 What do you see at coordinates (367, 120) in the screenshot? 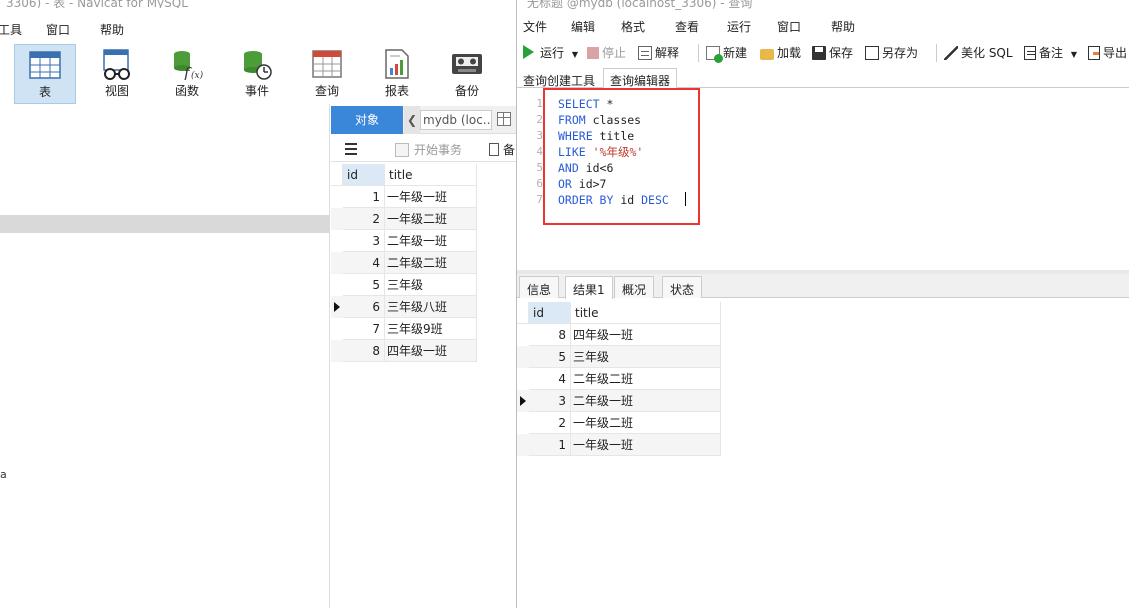
I see `object-tab: 对象` at bounding box center [367, 120].